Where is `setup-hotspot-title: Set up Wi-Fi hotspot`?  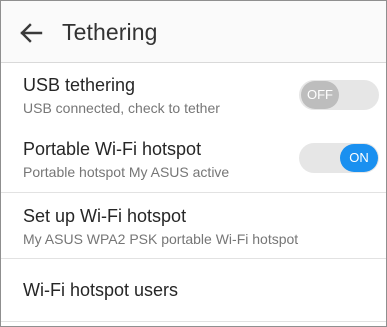 setup-hotspot-title: Set up Wi-Fi hotspot is located at coordinates (105, 216).